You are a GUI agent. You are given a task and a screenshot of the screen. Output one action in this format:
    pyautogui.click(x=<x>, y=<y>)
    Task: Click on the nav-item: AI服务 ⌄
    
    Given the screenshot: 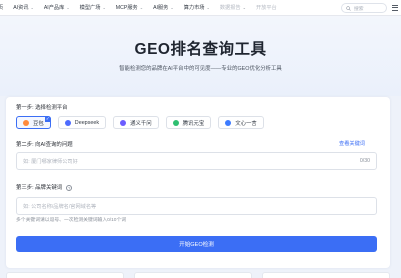 What is the action you would take?
    pyautogui.click(x=163, y=7)
    